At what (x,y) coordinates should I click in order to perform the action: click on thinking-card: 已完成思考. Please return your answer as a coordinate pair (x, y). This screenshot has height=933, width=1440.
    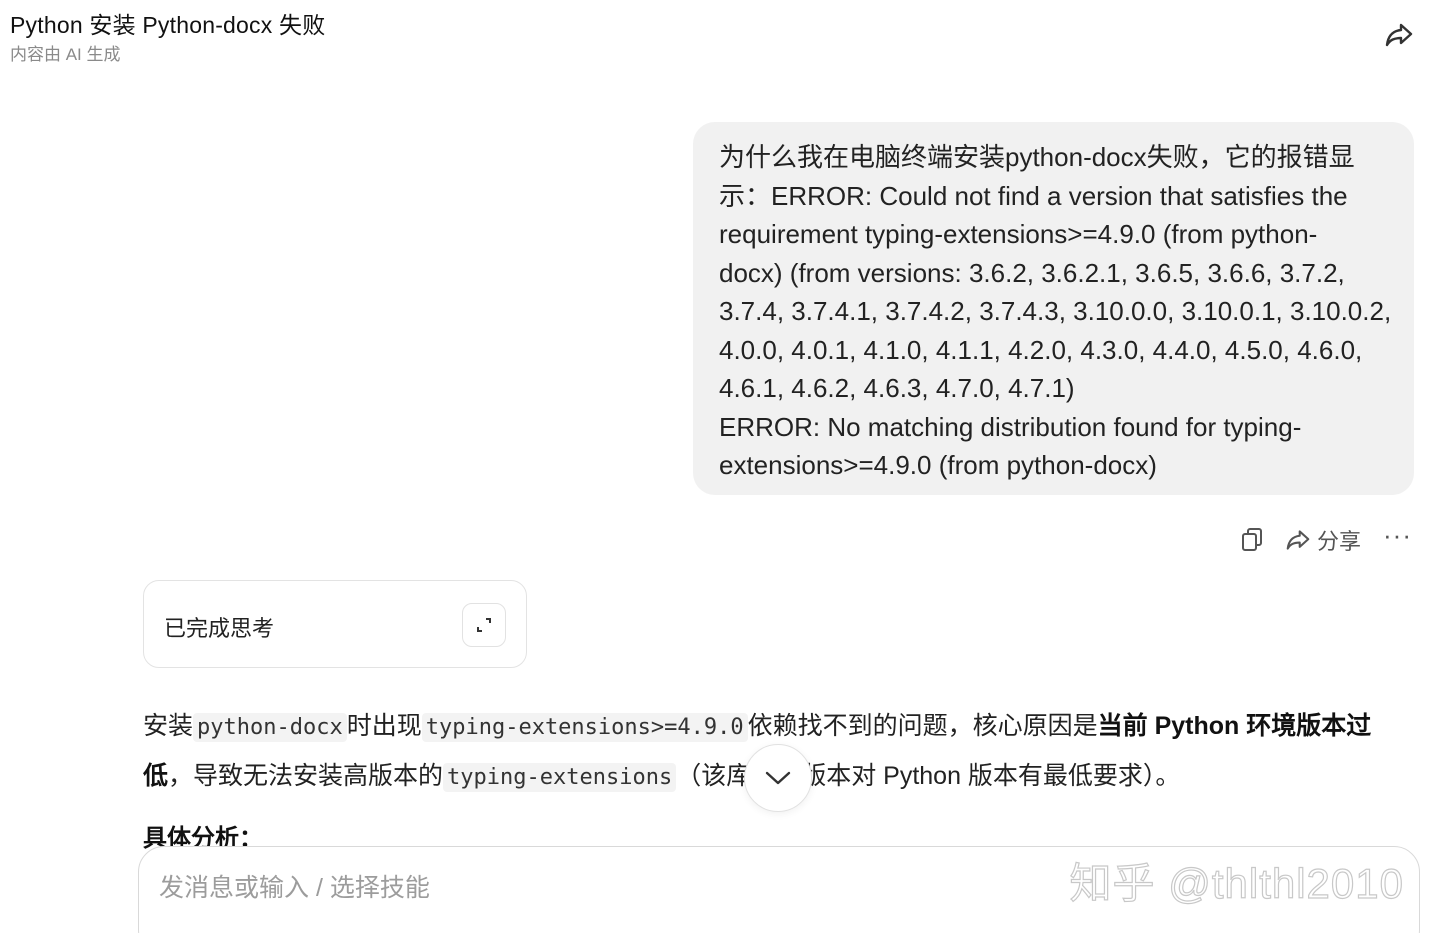
    Looking at the image, I should click on (335, 624).